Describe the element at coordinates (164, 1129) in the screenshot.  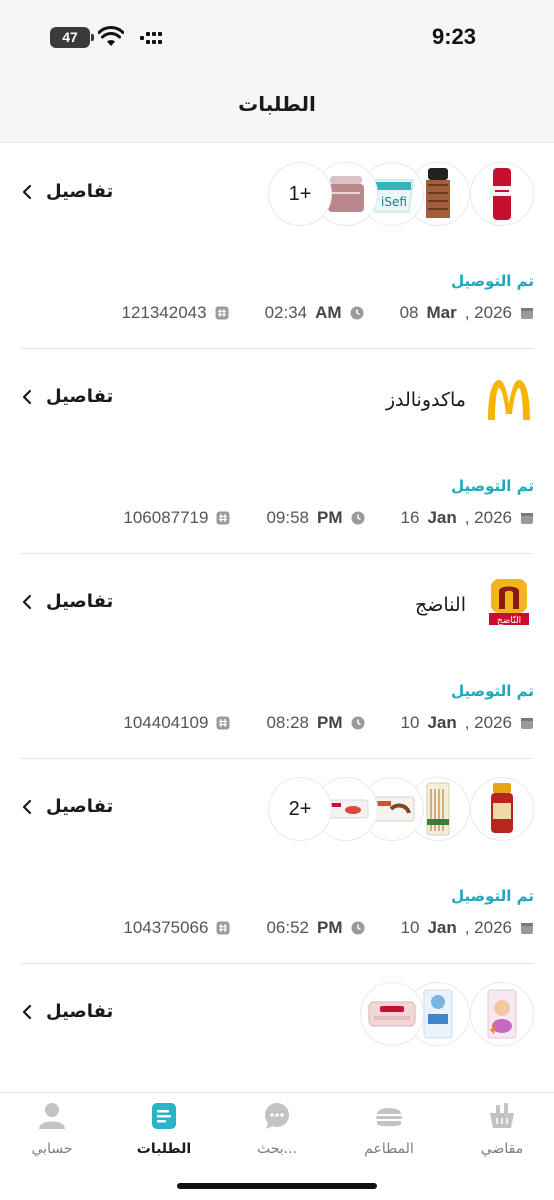
I see `nav-item-orders: الطلبات` at that location.